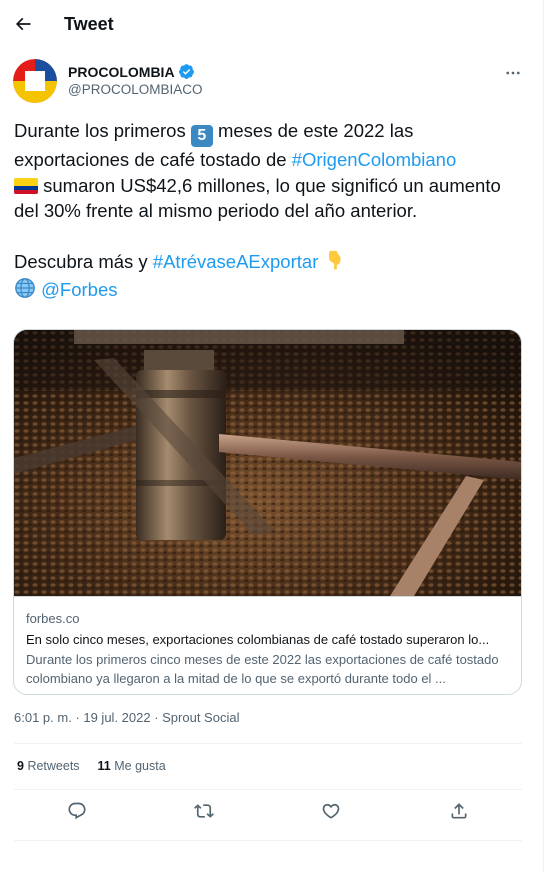 The image size is (544, 872). Describe the element at coordinates (104, 766) in the screenshot. I see `likes-count: 11` at that location.